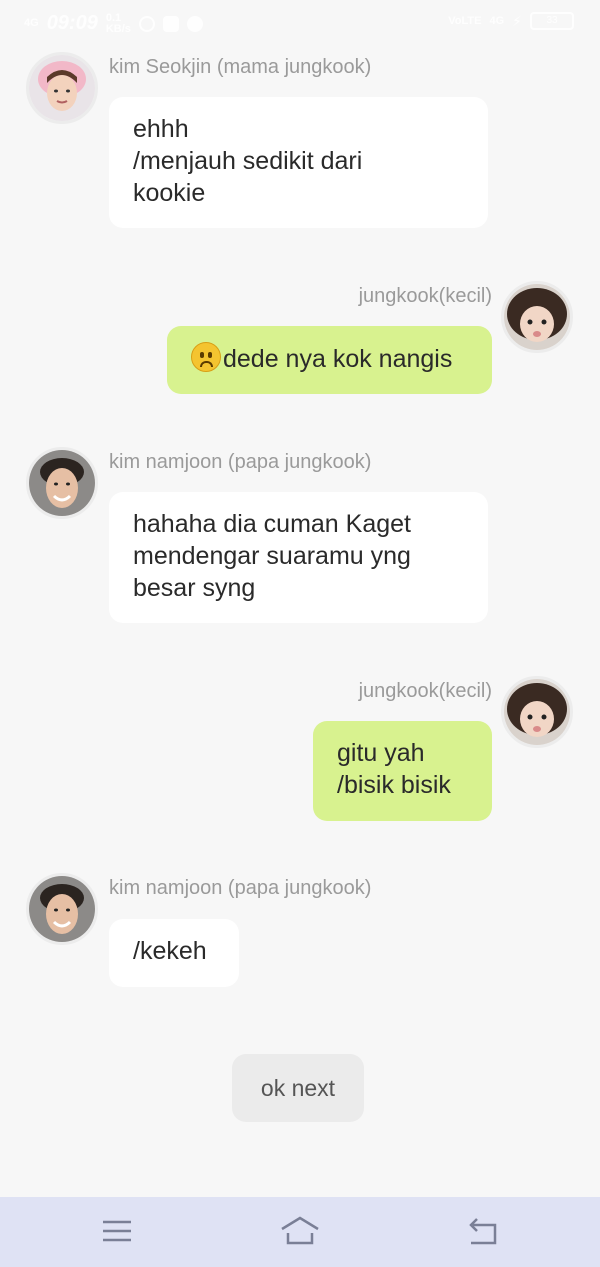 This screenshot has height=1267, width=600. Describe the element at coordinates (338, 359) in the screenshot. I see `message-text: dede nya kok nangis` at that location.